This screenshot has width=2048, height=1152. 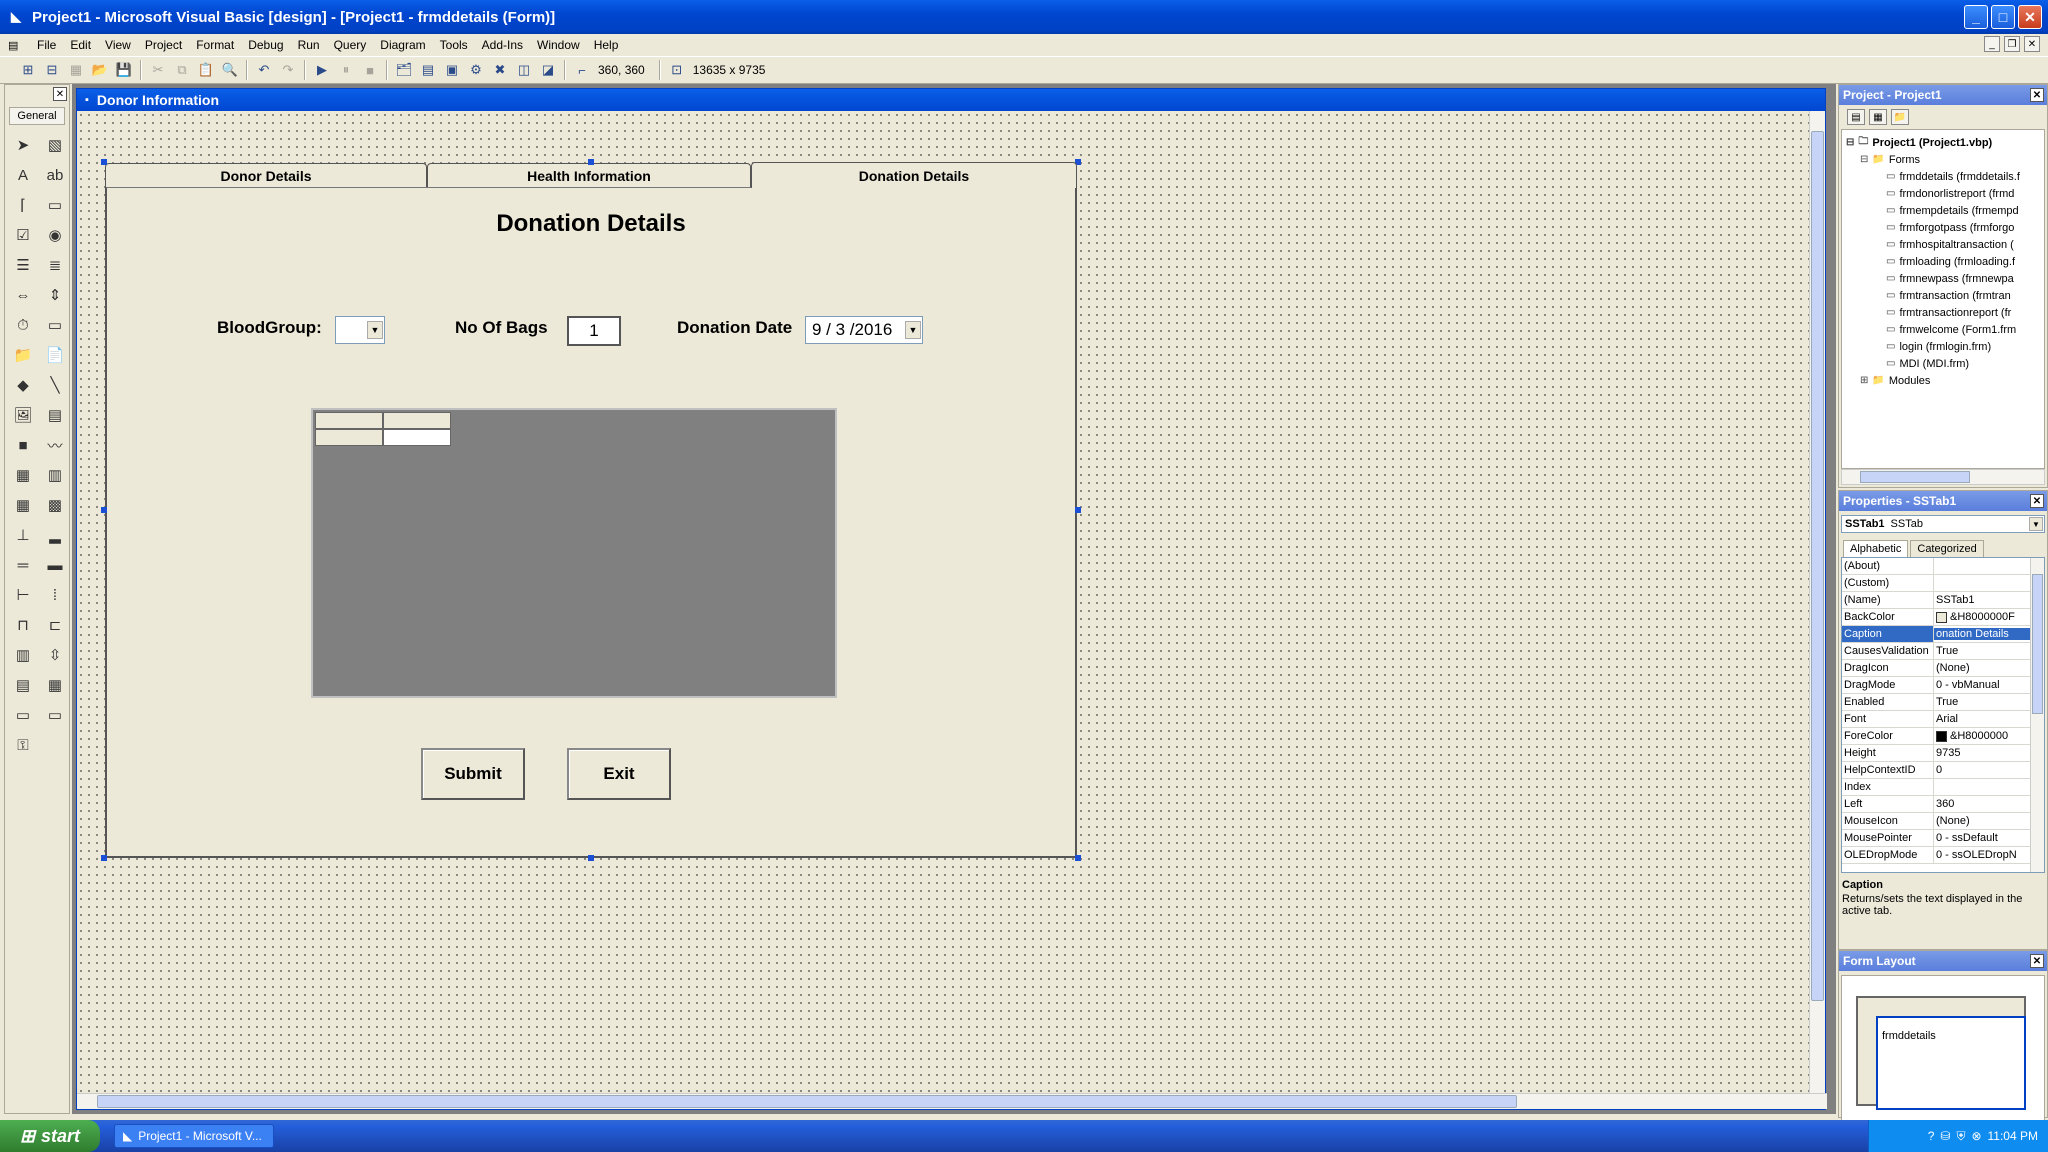 What do you see at coordinates (1943, 583) in the screenshot?
I see `property-row: (Custom)` at bounding box center [1943, 583].